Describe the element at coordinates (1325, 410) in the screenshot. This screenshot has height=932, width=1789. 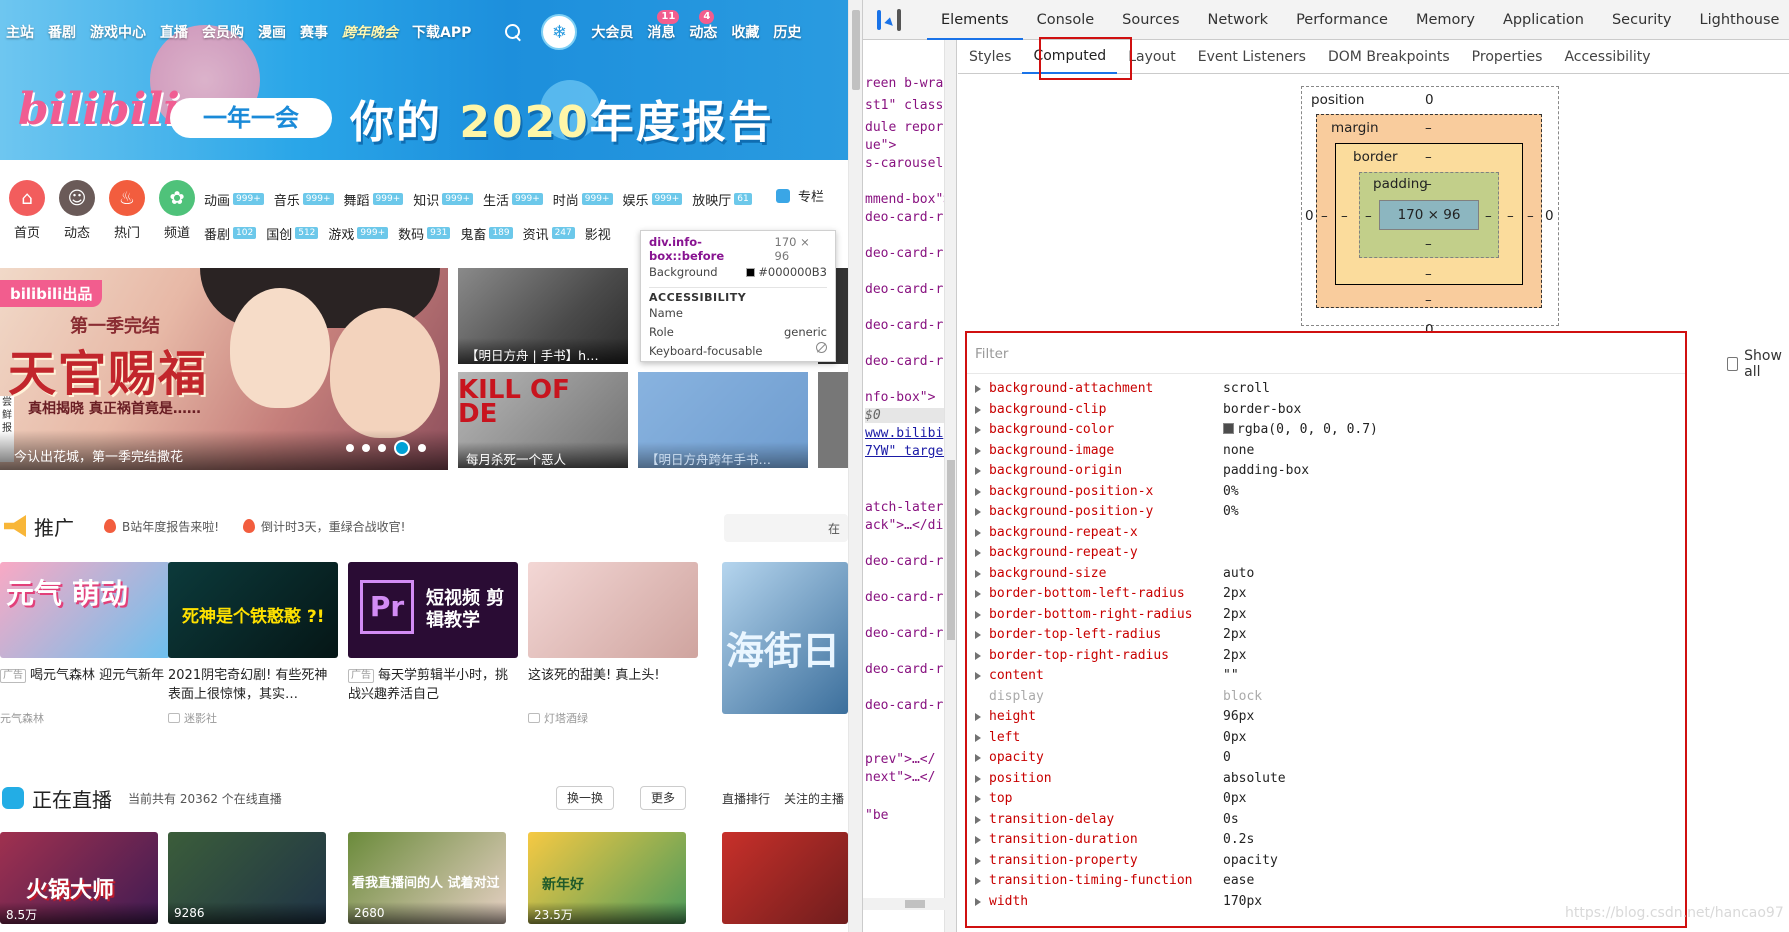
I see `computed-property-row: background-clip border-box` at that location.